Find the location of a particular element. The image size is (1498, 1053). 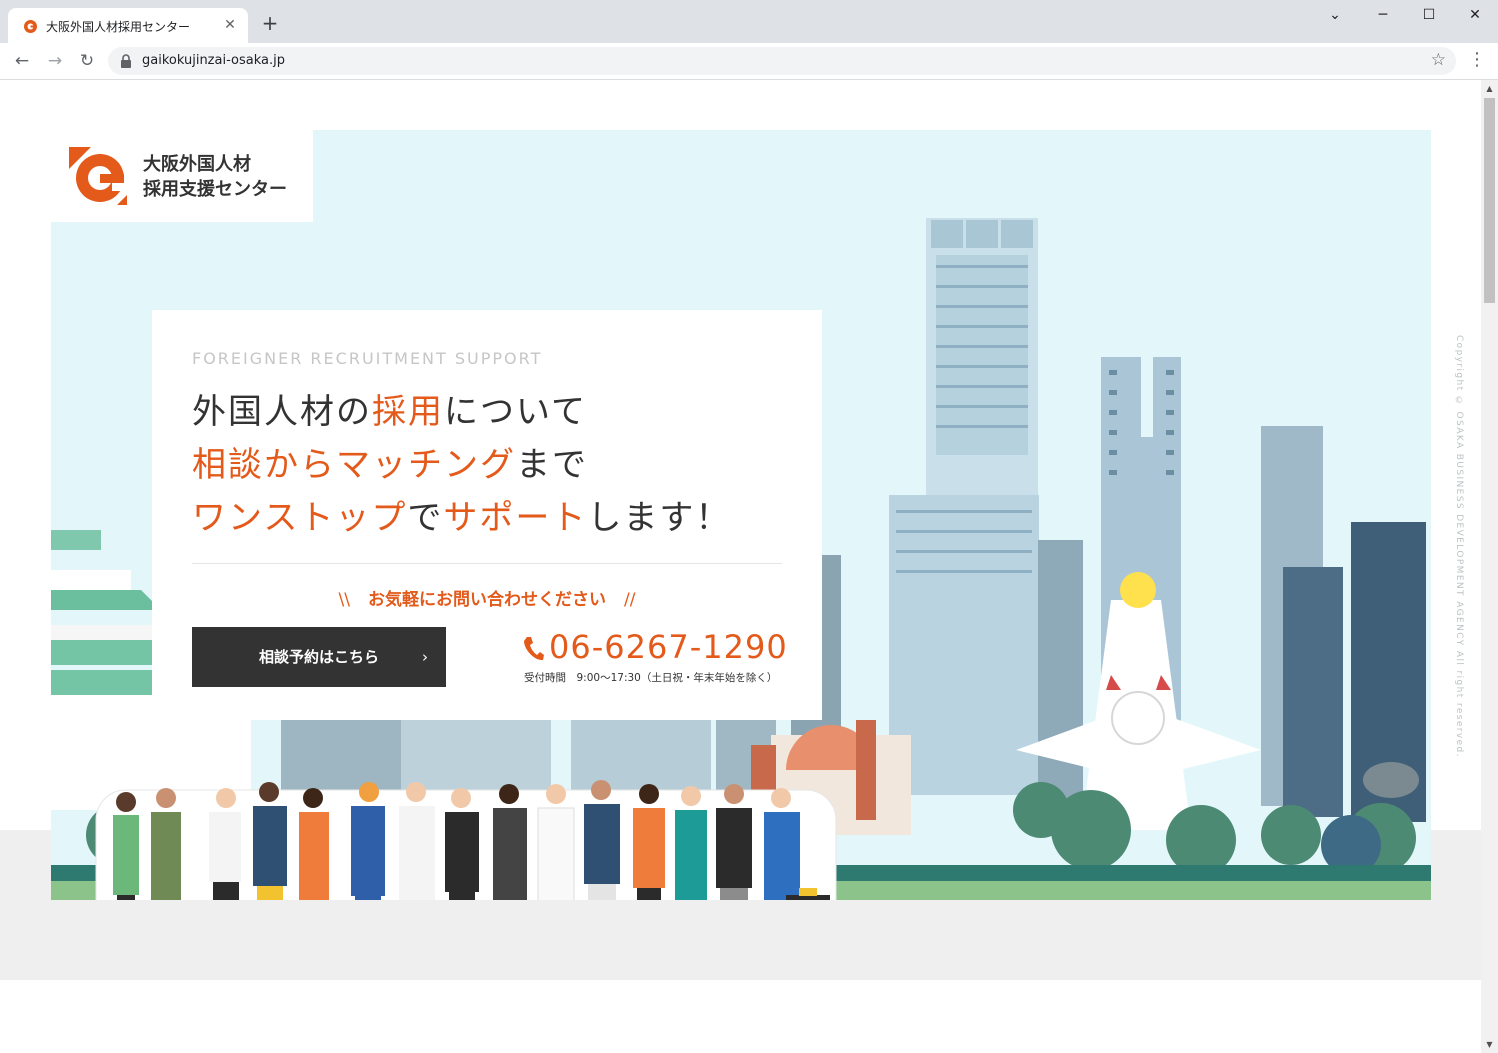

headline-line-1: 外国人材の採用について is located at coordinates (389, 412).